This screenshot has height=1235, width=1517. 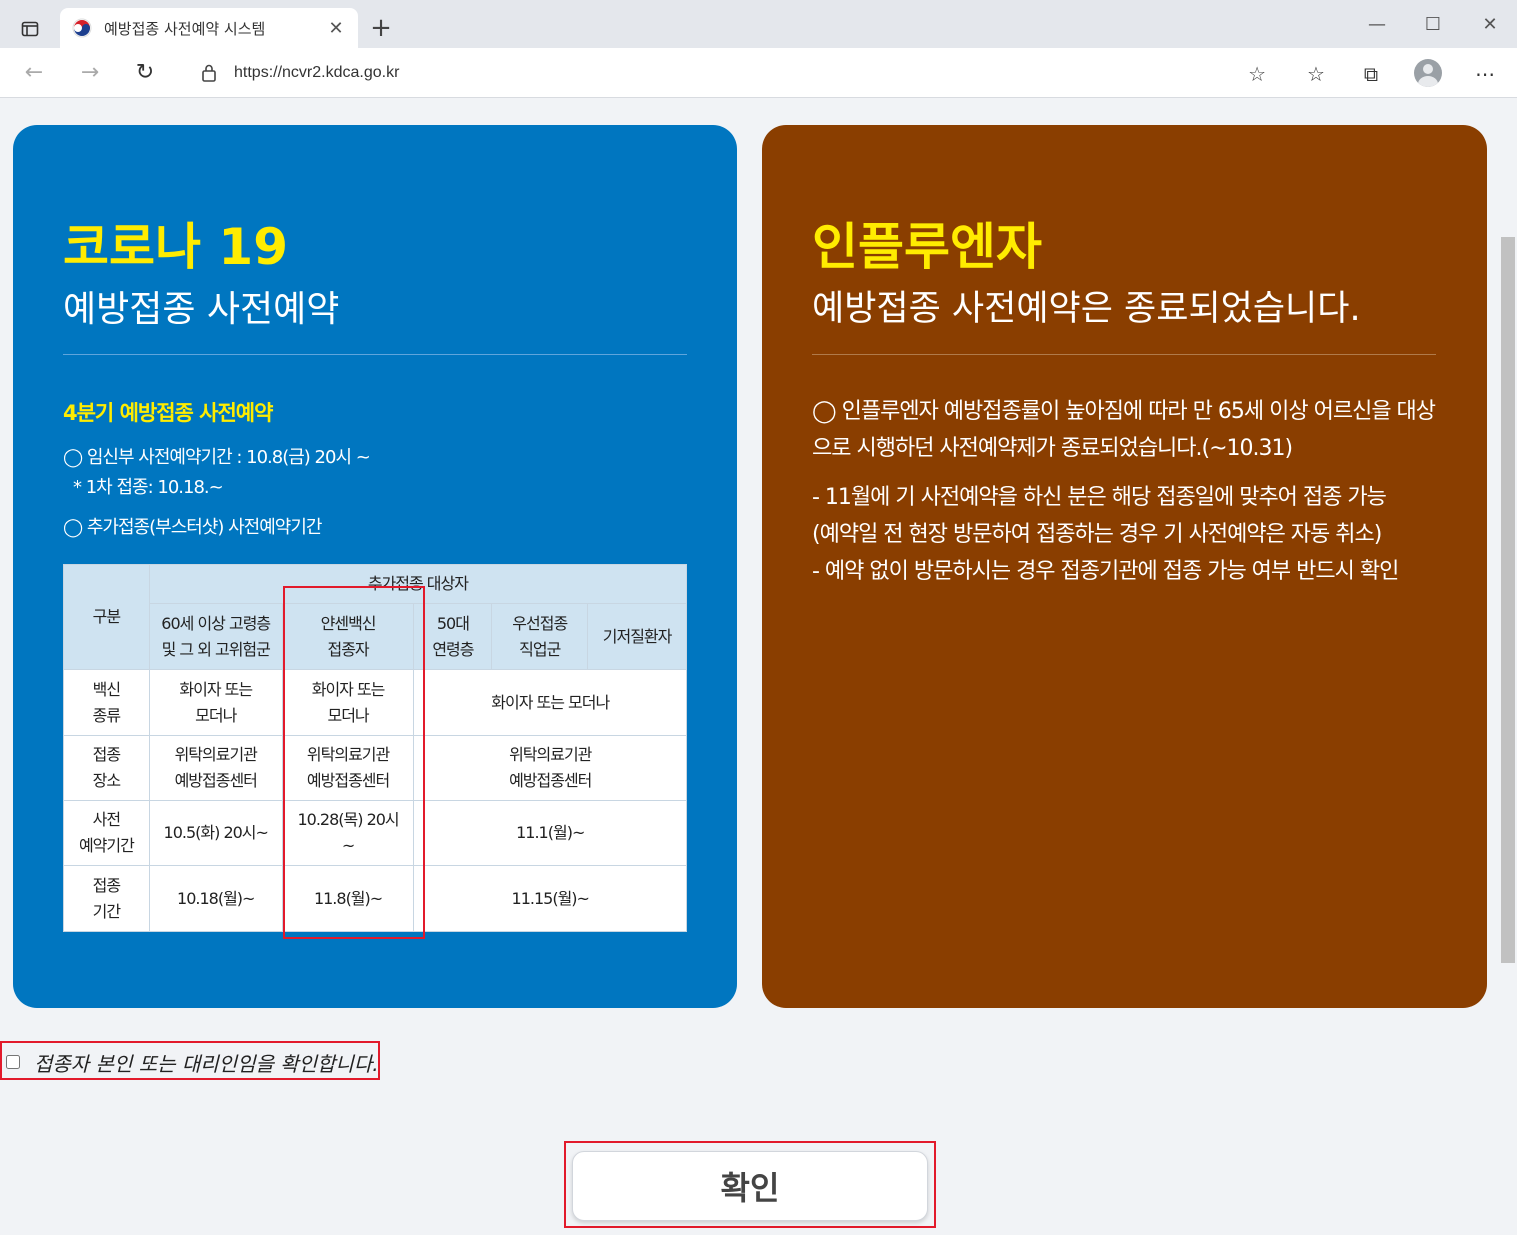 I want to click on close-window-icon: ✕, so click(x=1490, y=25).